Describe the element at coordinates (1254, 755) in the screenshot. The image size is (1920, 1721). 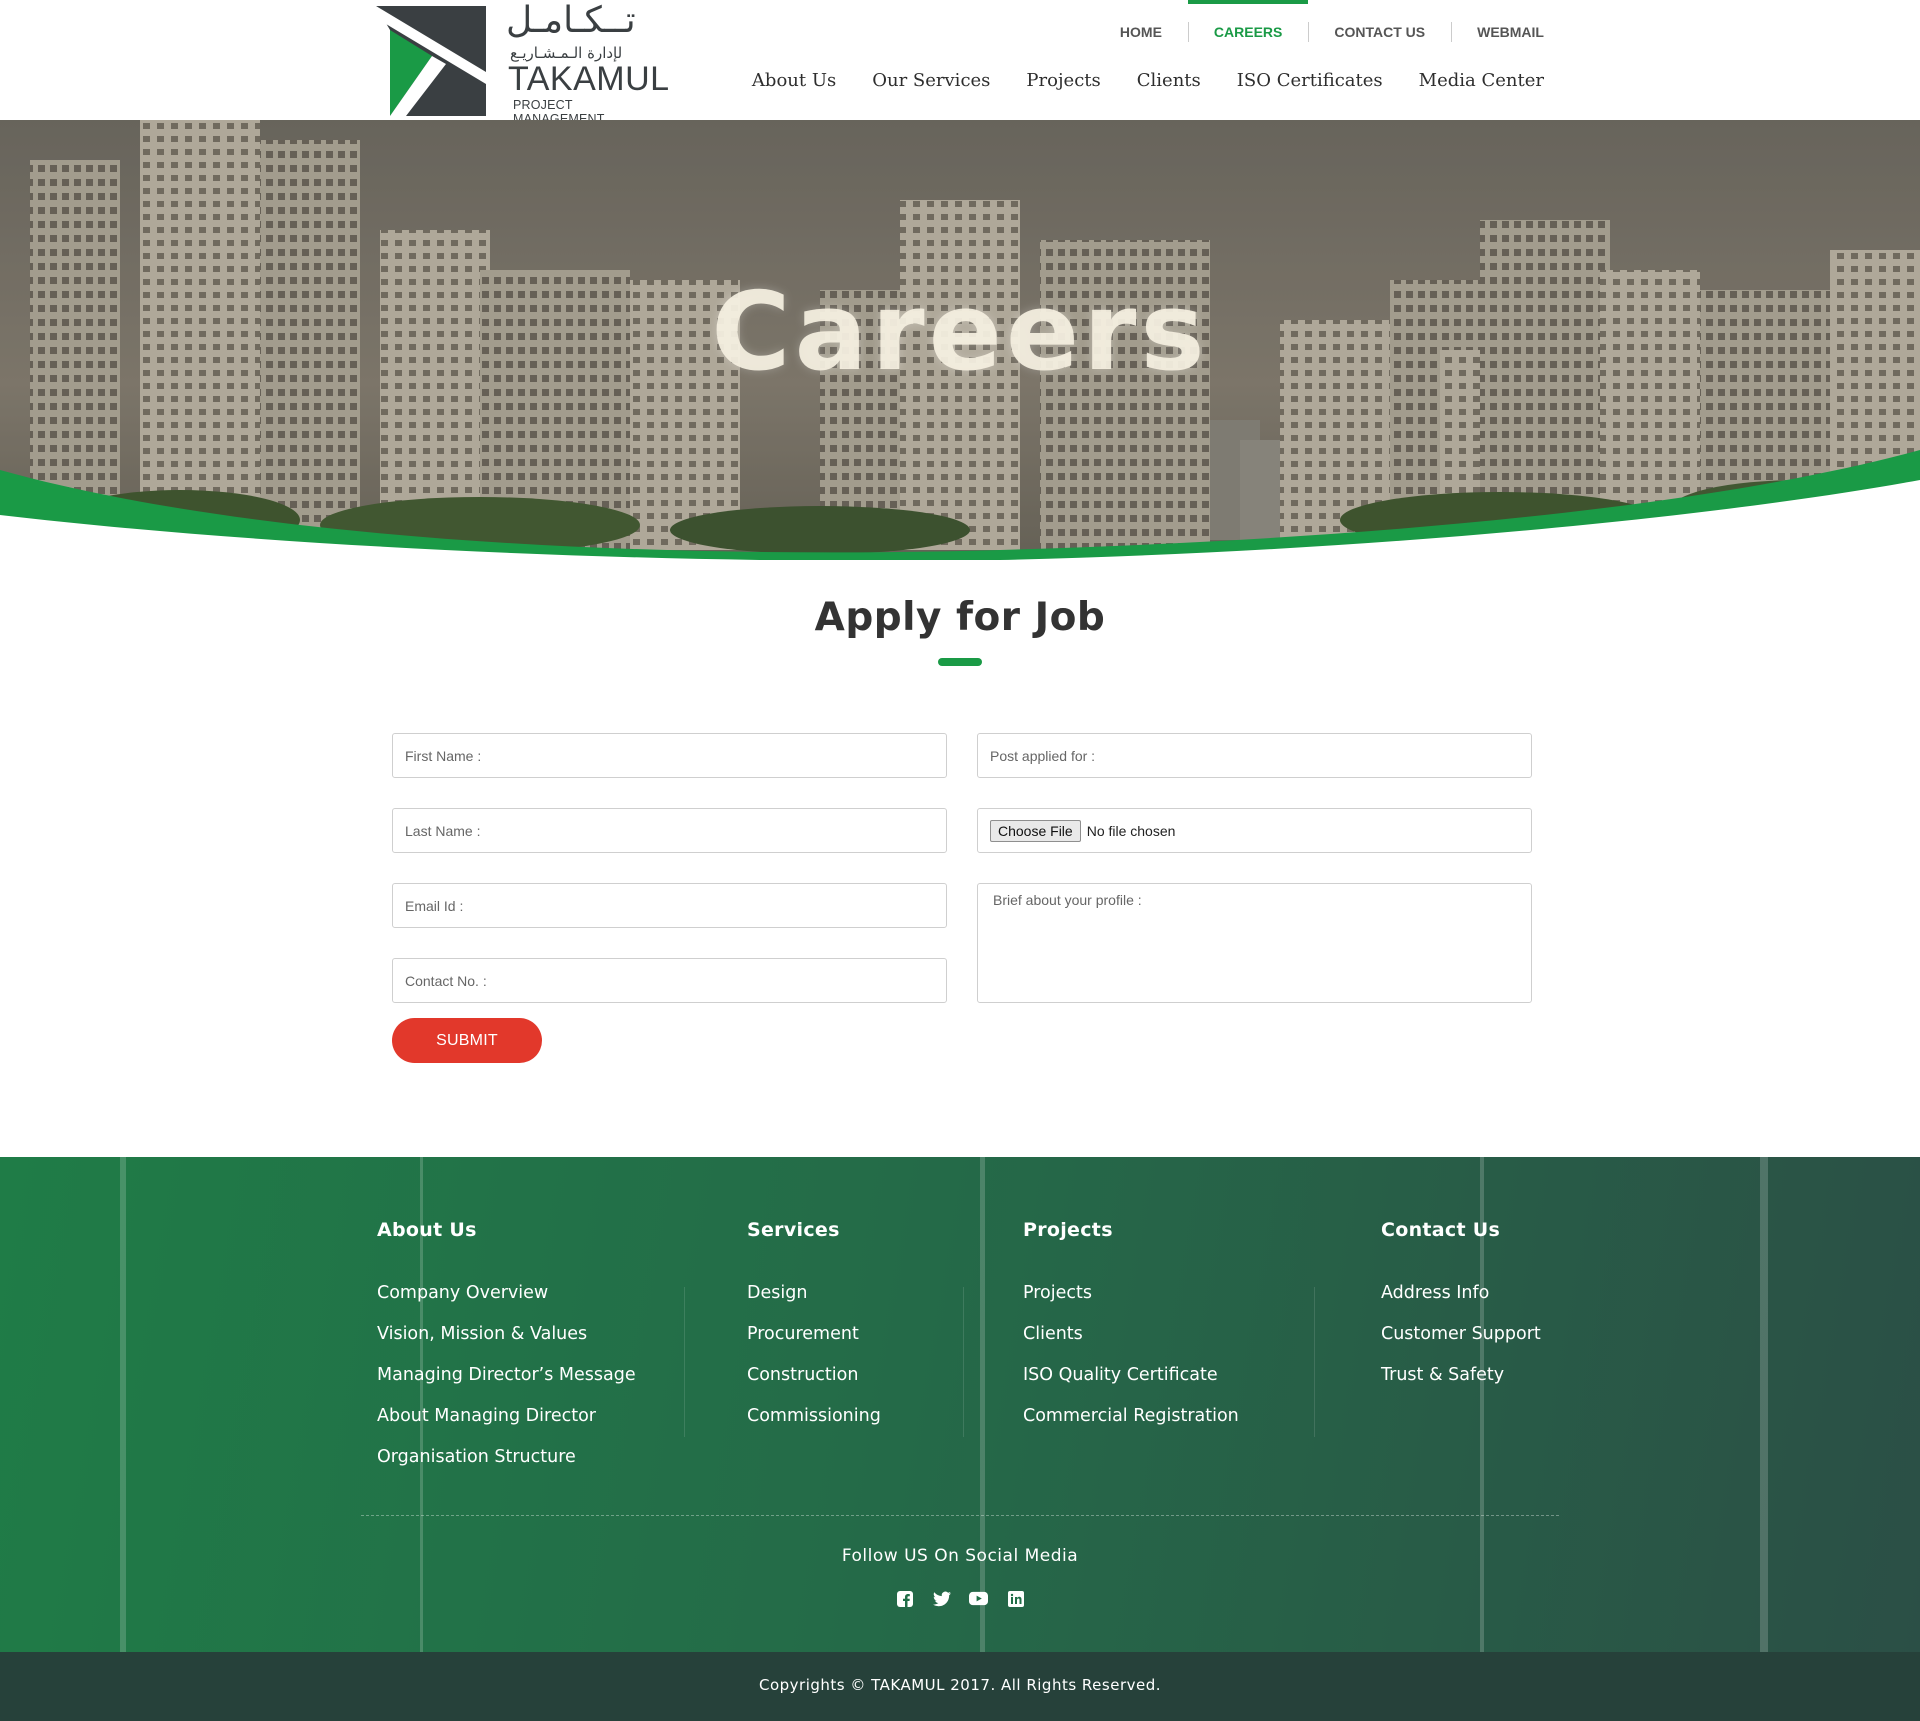
I see `post-applied-input` at that location.